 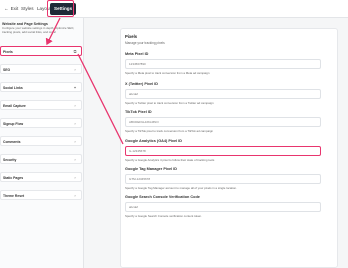 I want to click on gsc-code-label: Google Search Console Verification Code, so click(x=162, y=197).